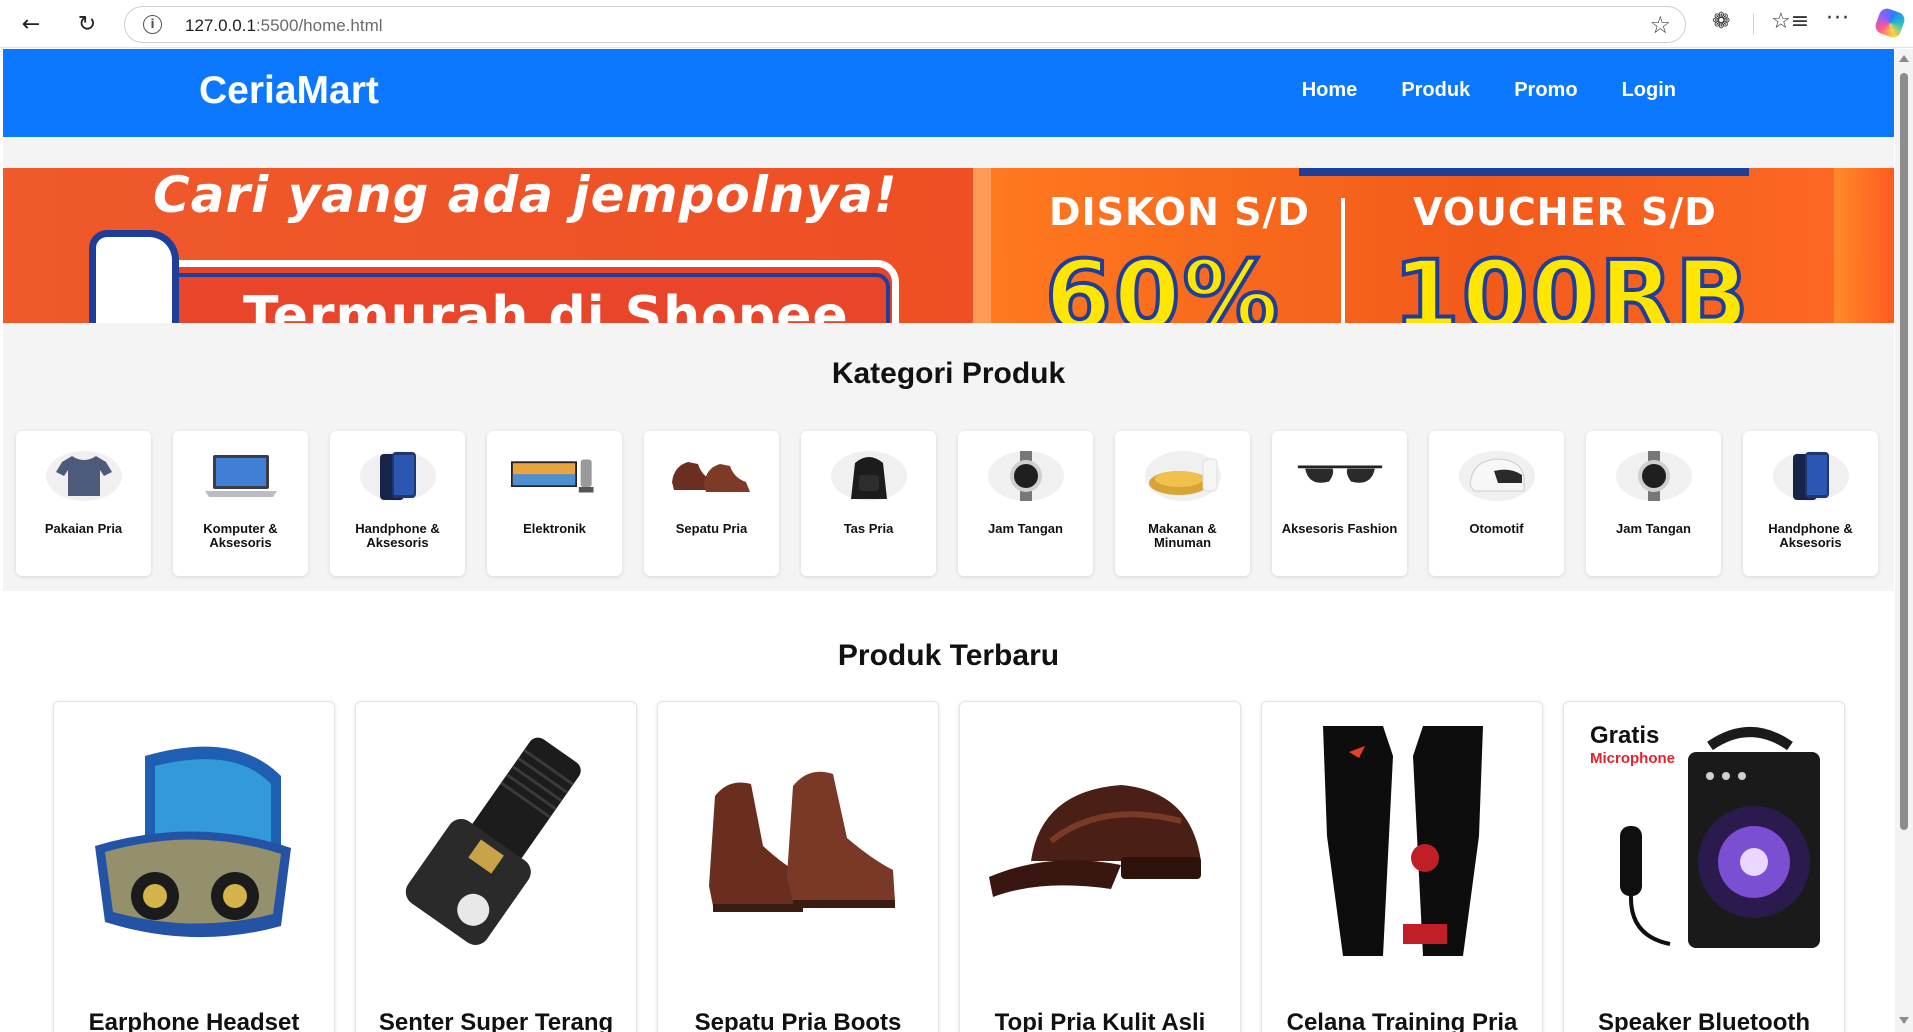  Describe the element at coordinates (1330, 90) in the screenshot. I see `nav-home: Home` at that location.